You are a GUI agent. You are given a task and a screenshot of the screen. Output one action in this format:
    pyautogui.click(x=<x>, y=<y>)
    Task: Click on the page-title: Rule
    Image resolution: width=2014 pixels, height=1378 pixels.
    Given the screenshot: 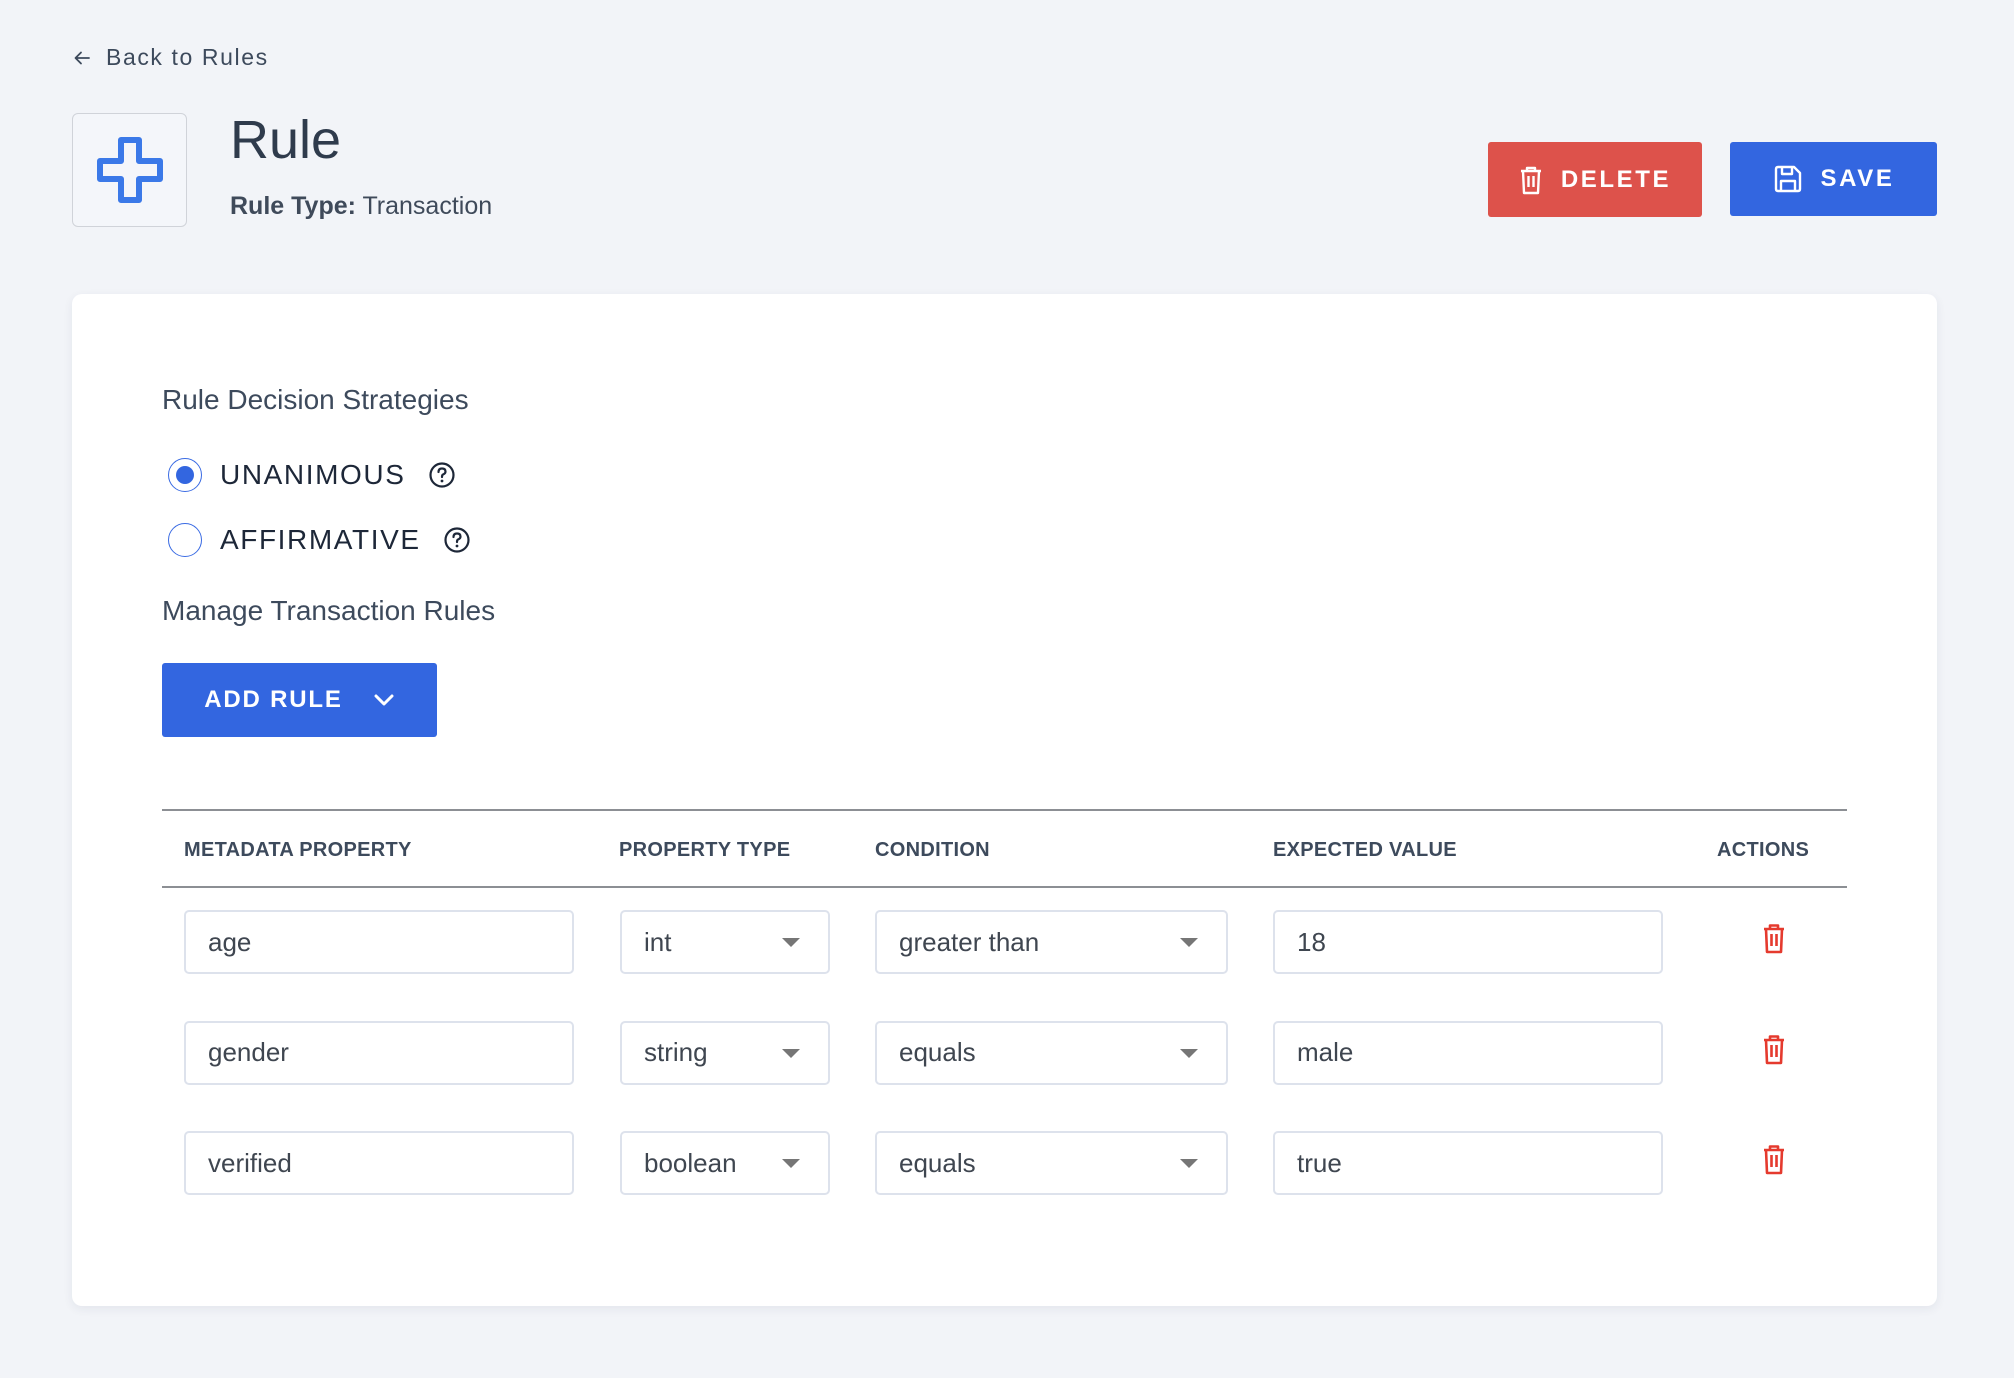 What is the action you would take?
    pyautogui.click(x=286, y=140)
    